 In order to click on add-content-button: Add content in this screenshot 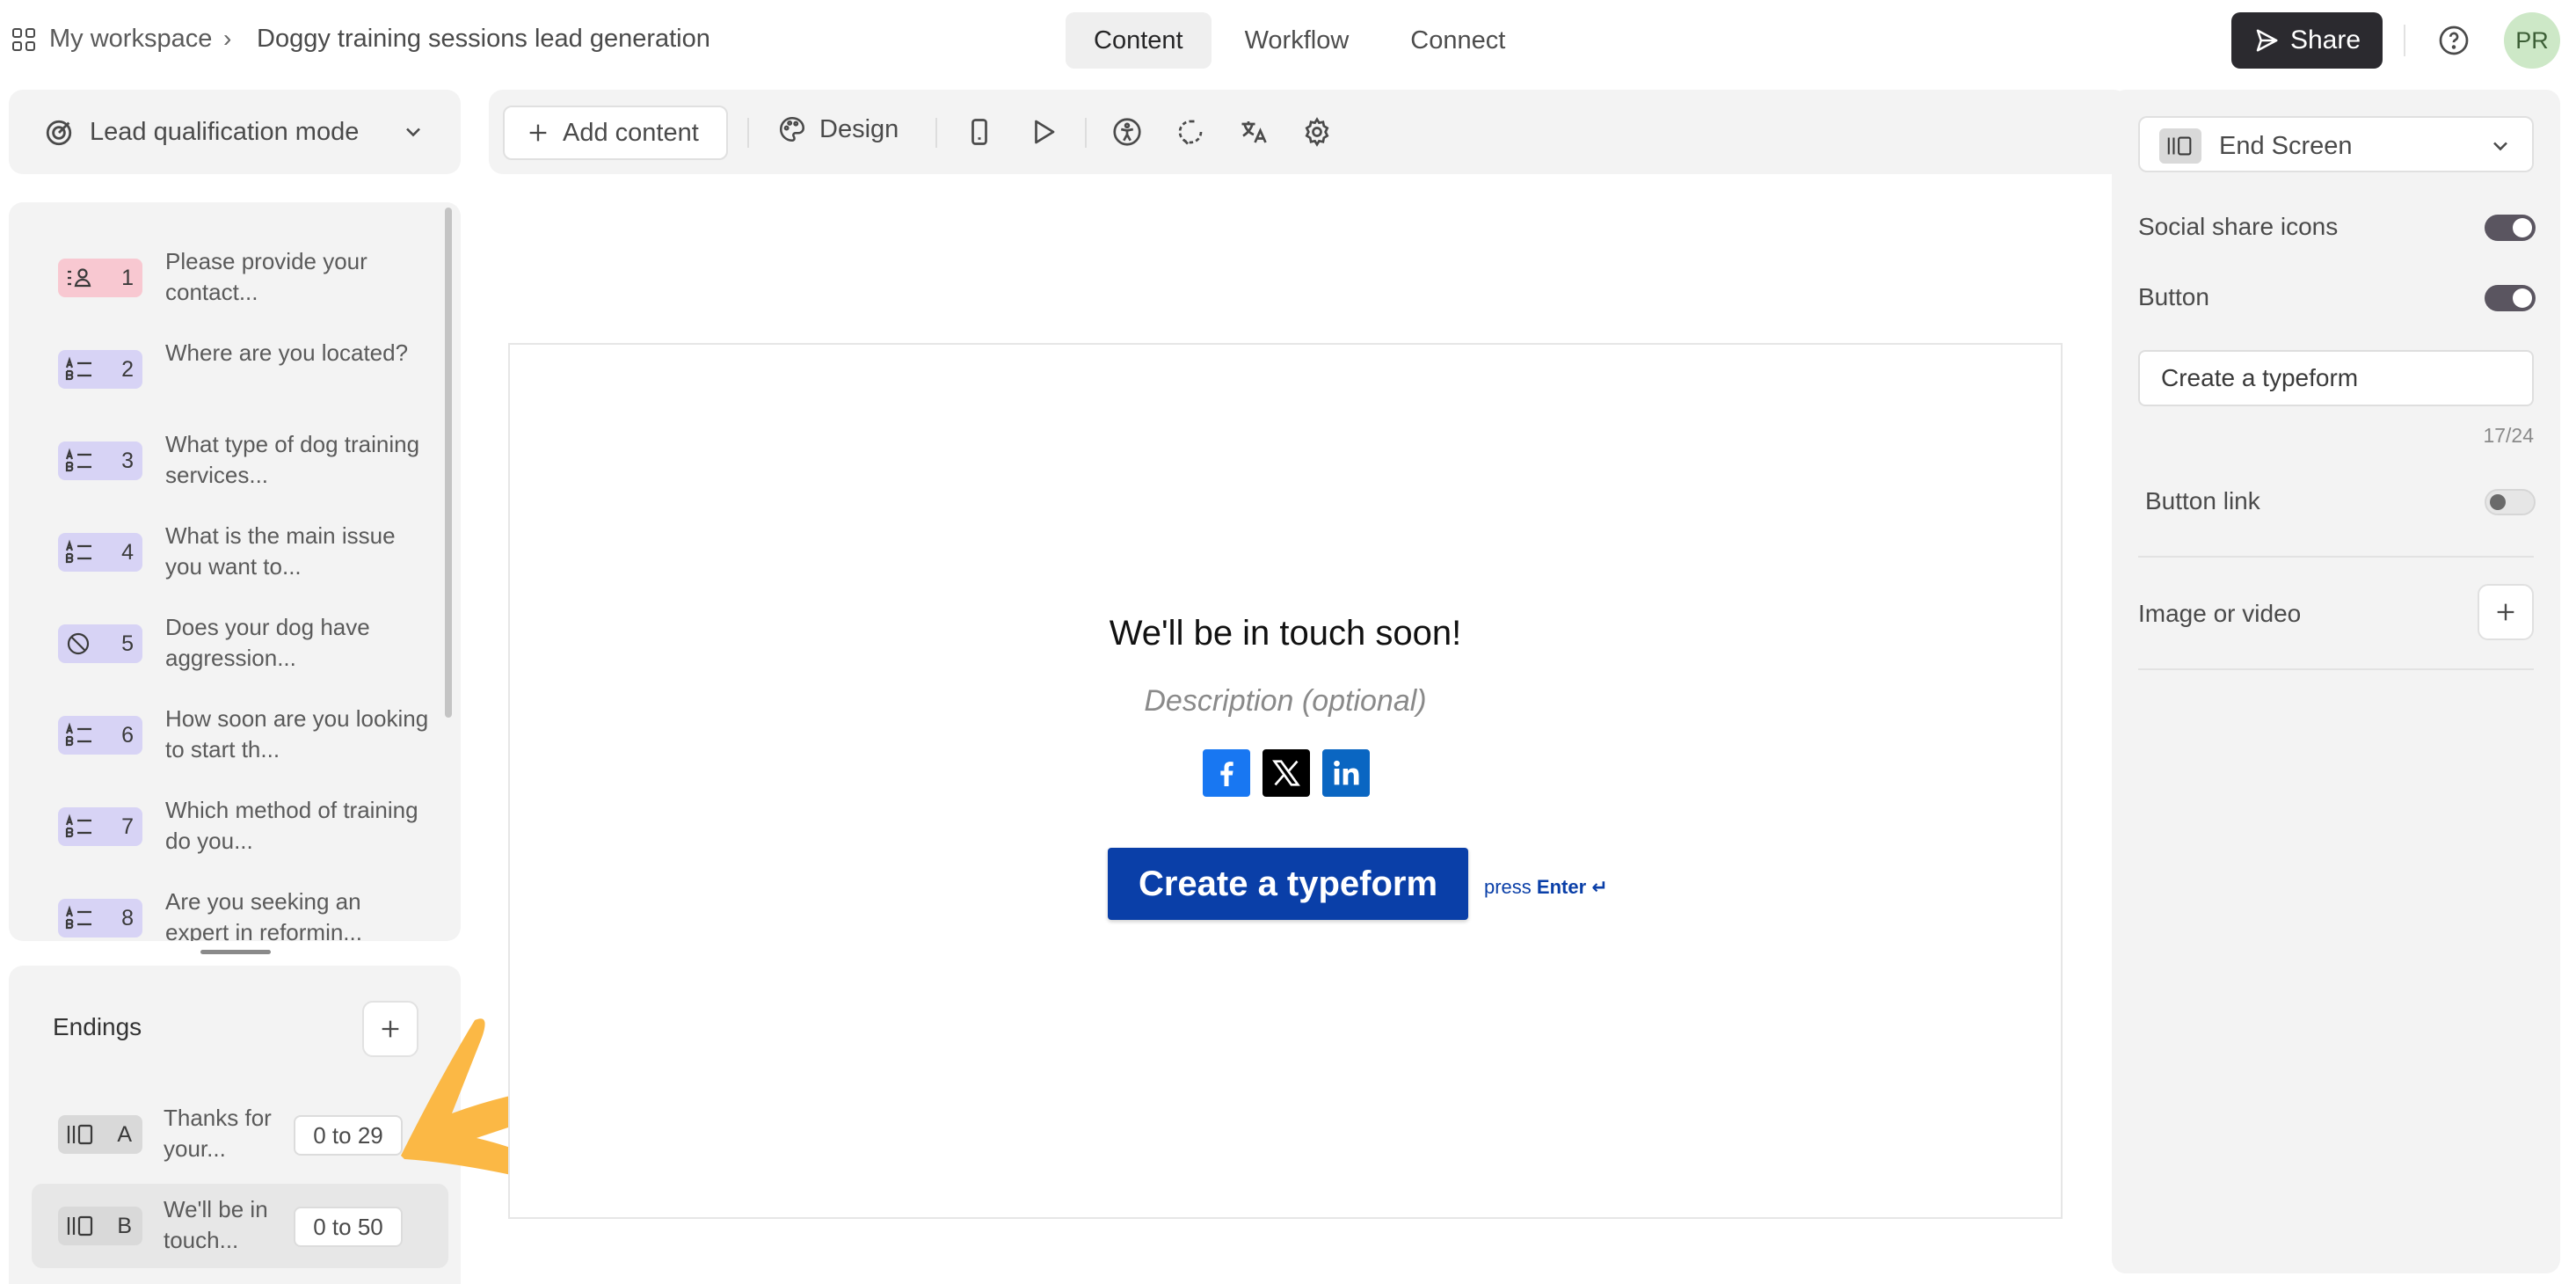, I will do `click(615, 133)`.